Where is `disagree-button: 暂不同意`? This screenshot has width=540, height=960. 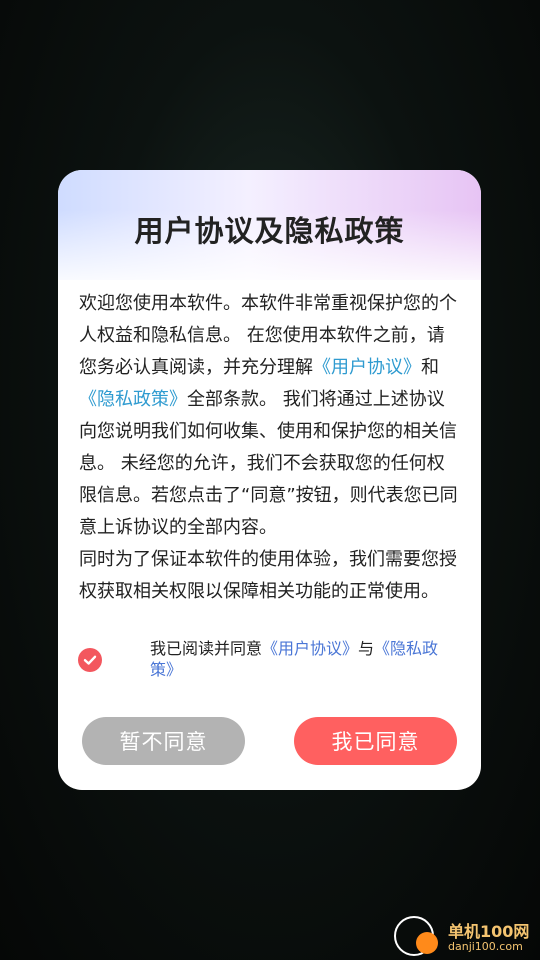
disagree-button: 暂不同意 is located at coordinates (163, 741).